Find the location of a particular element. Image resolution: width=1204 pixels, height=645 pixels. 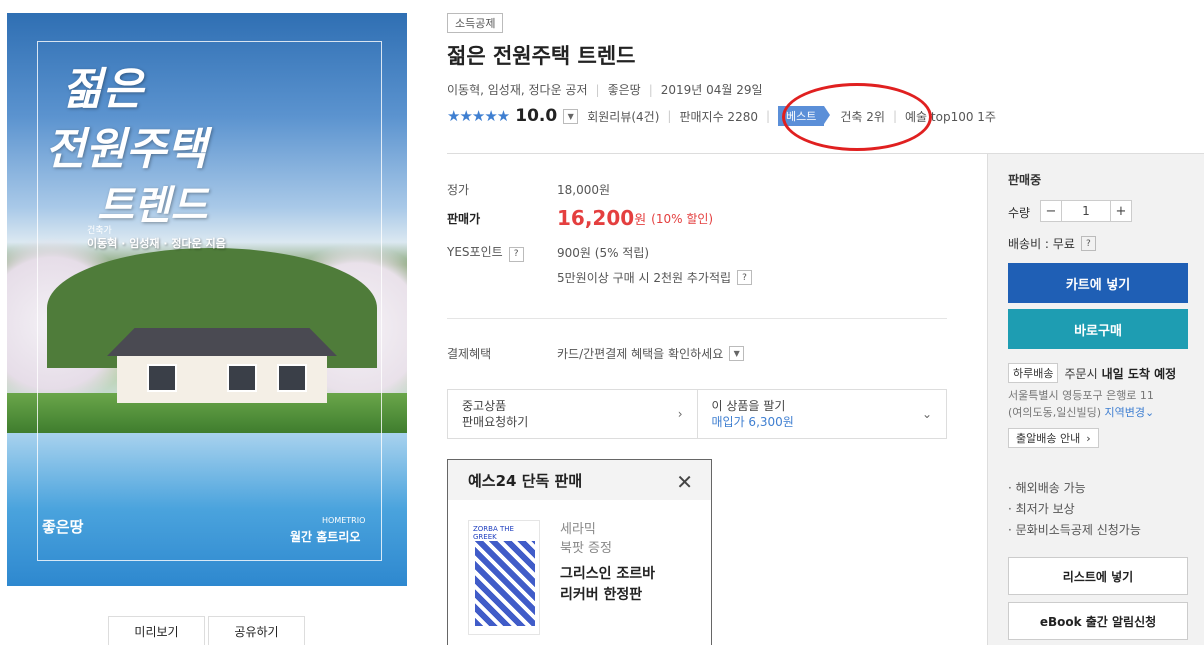

sale-price-row: 판매가 16,200 원 (10% 할인) is located at coordinates (580, 218).